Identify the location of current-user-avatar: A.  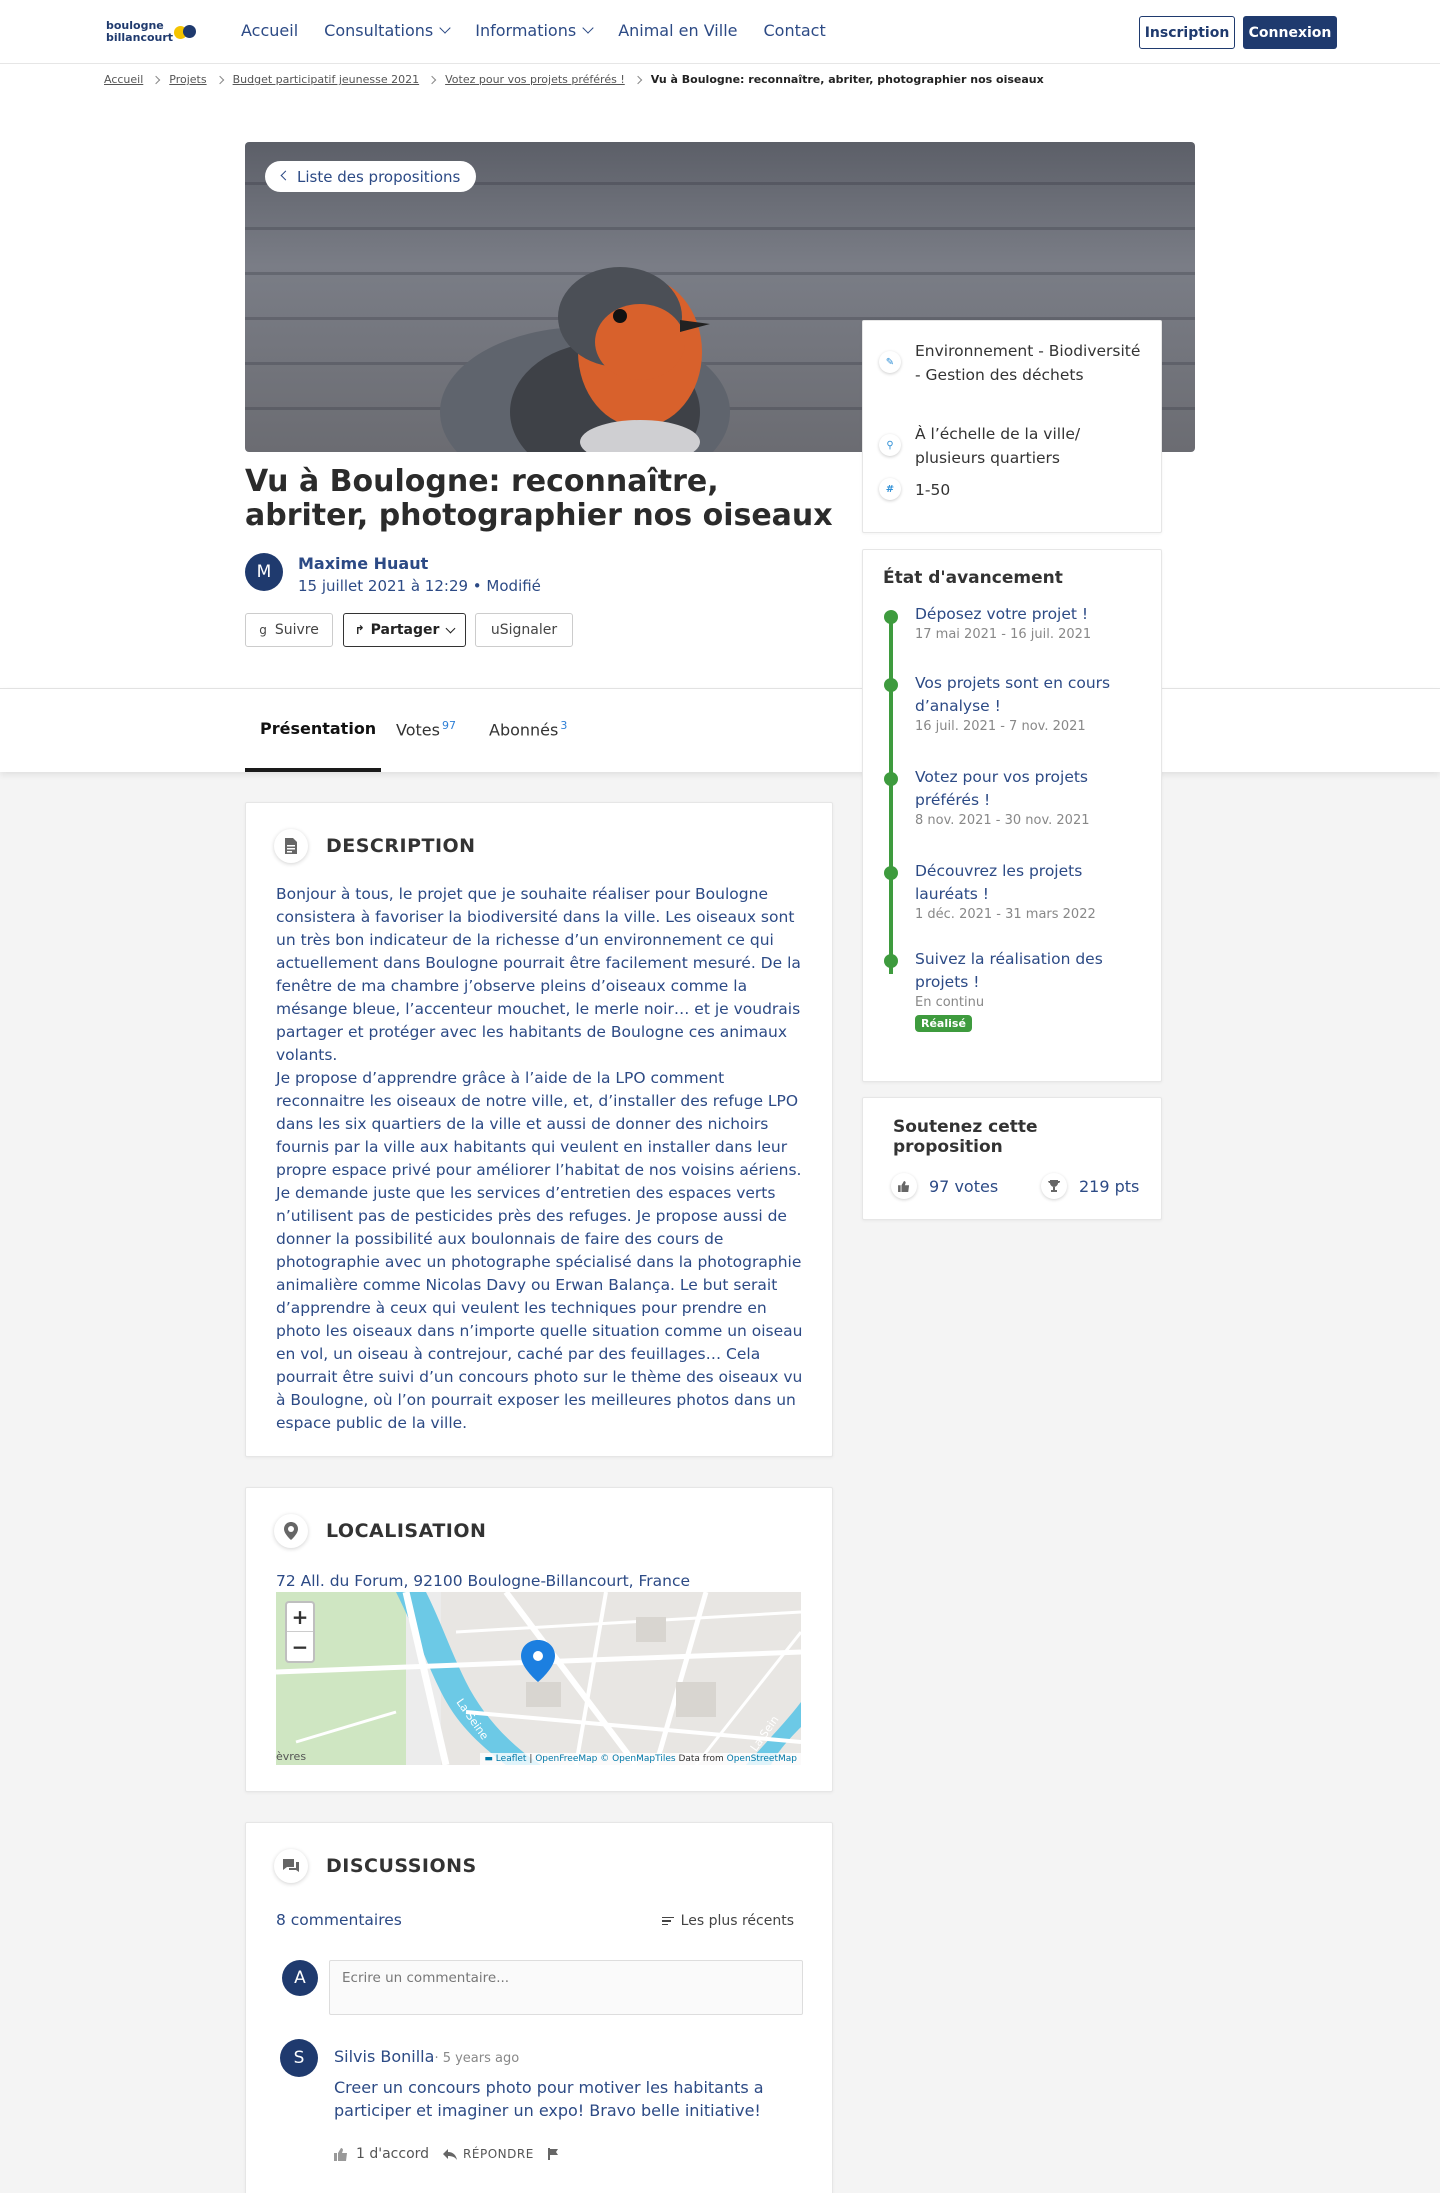
(300, 1978).